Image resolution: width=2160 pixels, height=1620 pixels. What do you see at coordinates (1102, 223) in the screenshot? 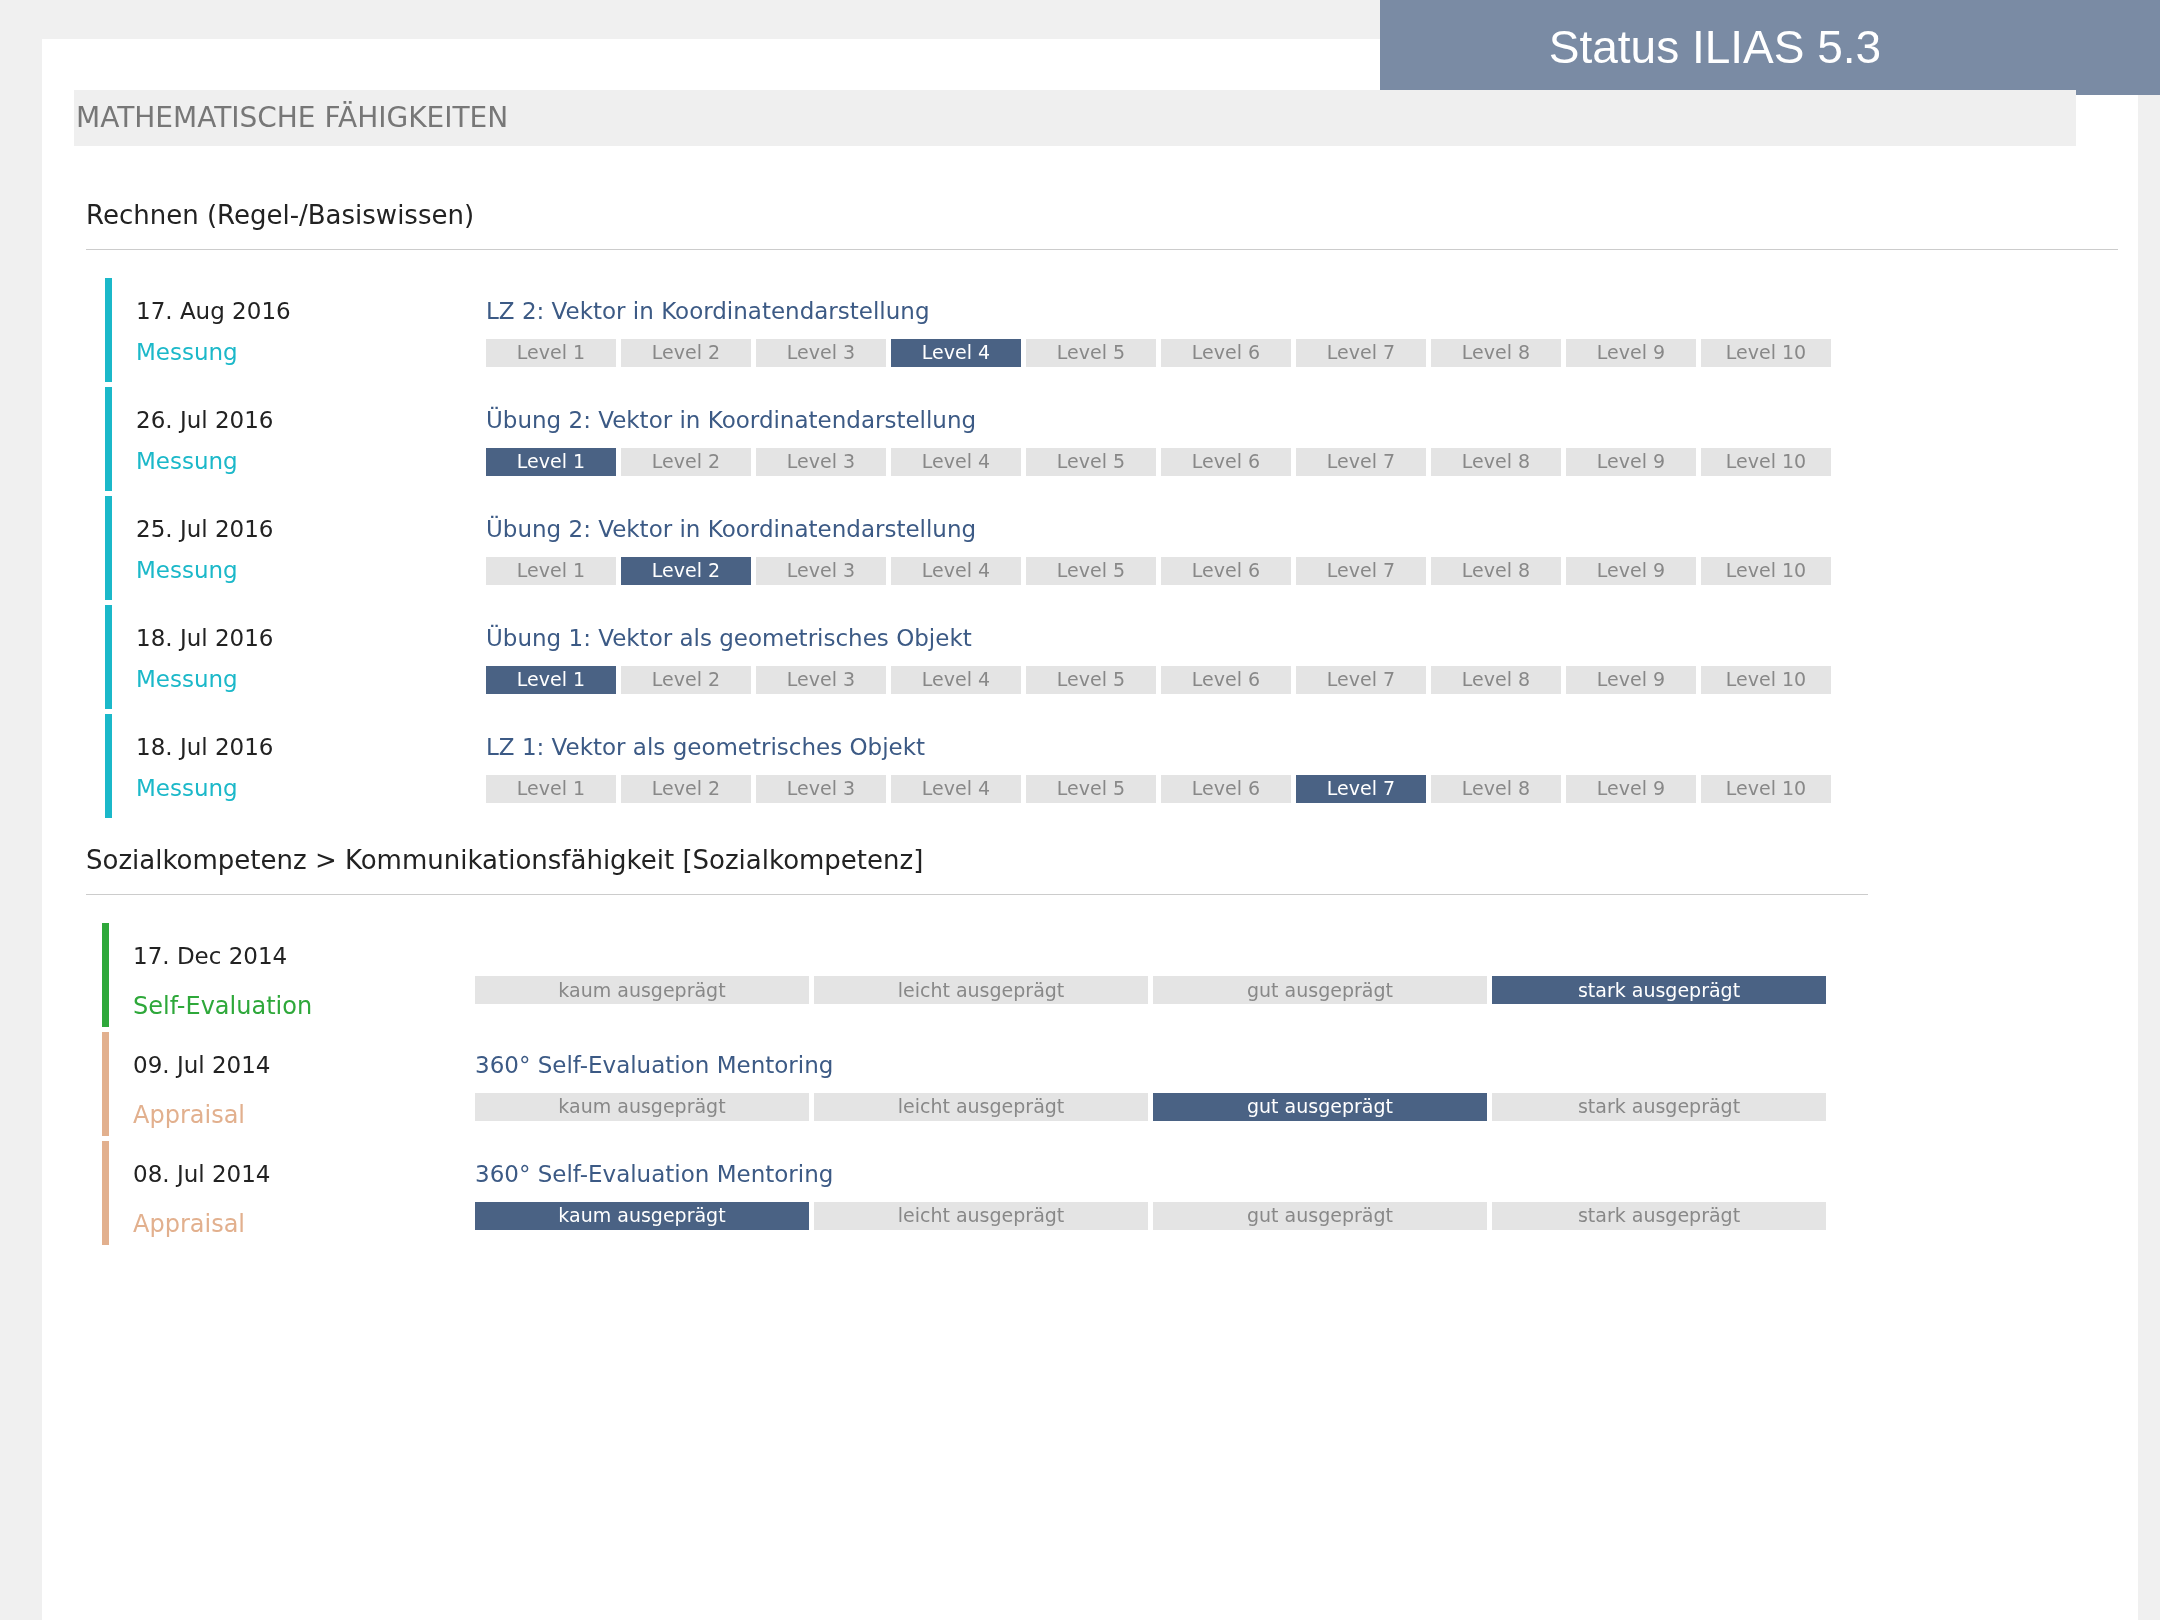
I see `section-title: Rechnen (Regel-/Basiswissen)` at bounding box center [1102, 223].